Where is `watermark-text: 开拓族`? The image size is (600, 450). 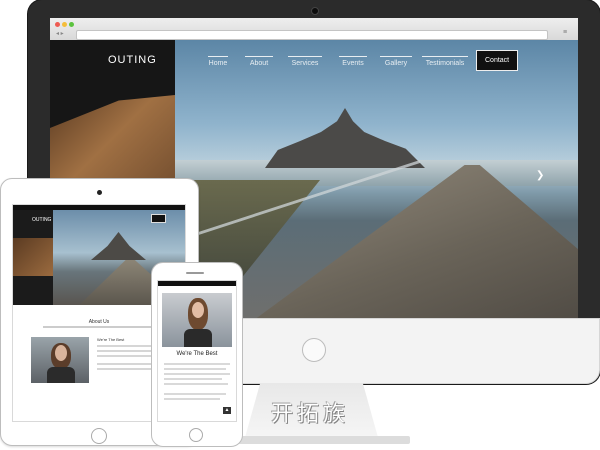
watermark-text: 开拓族 is located at coordinates (310, 414).